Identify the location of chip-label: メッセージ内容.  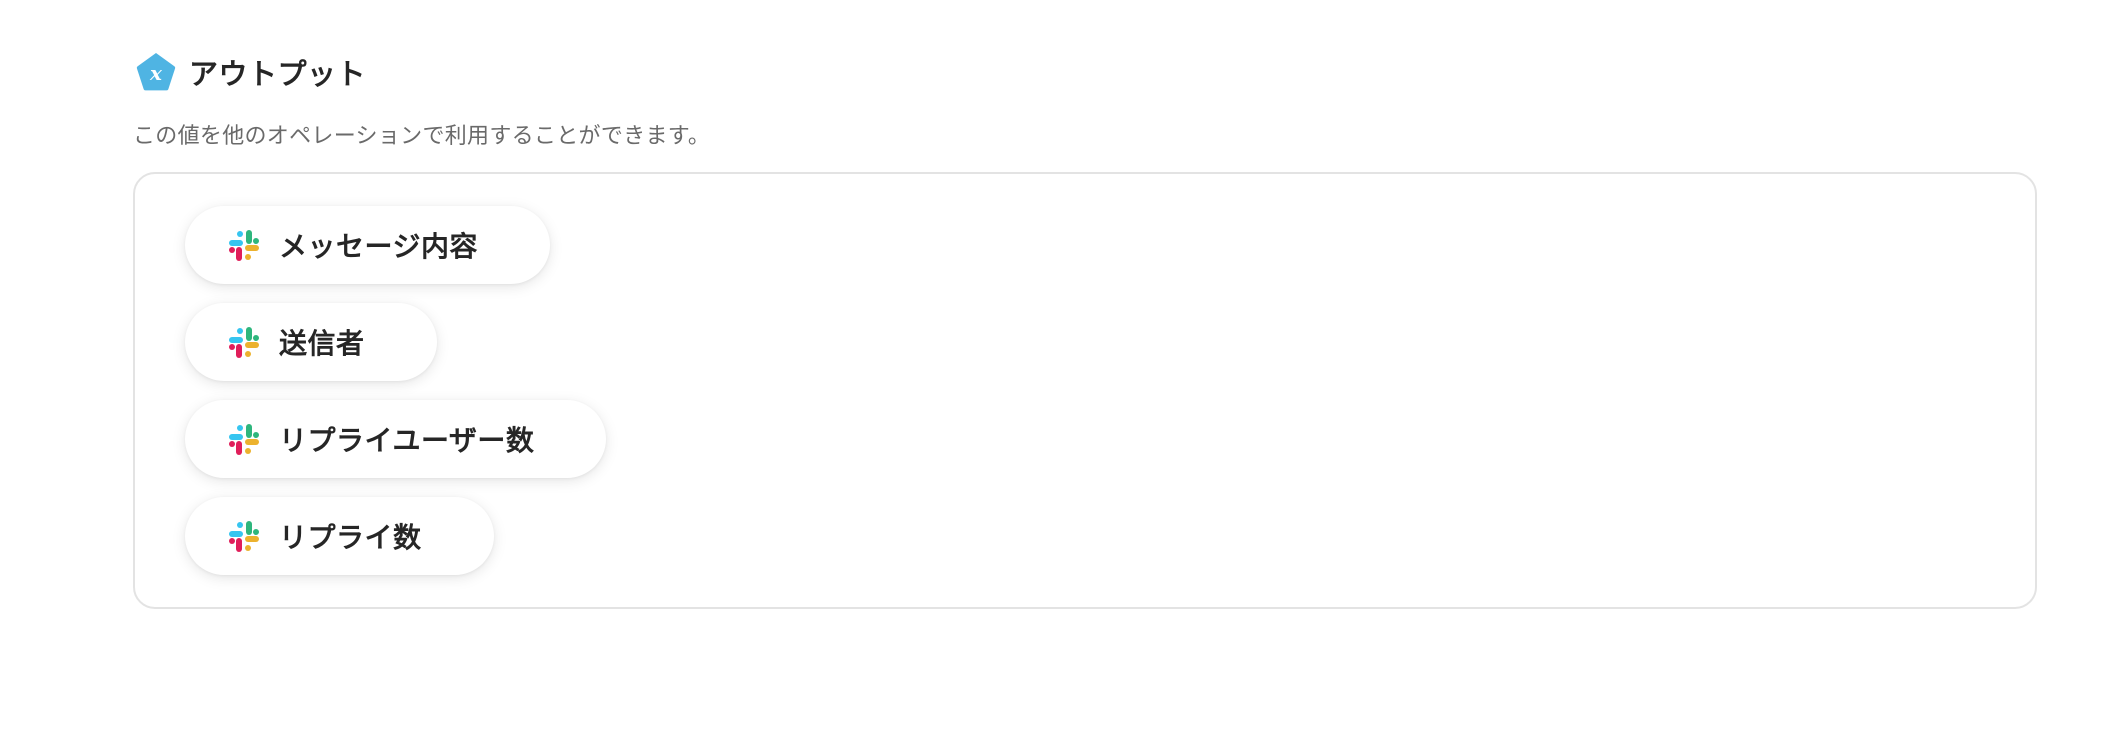
(378, 246).